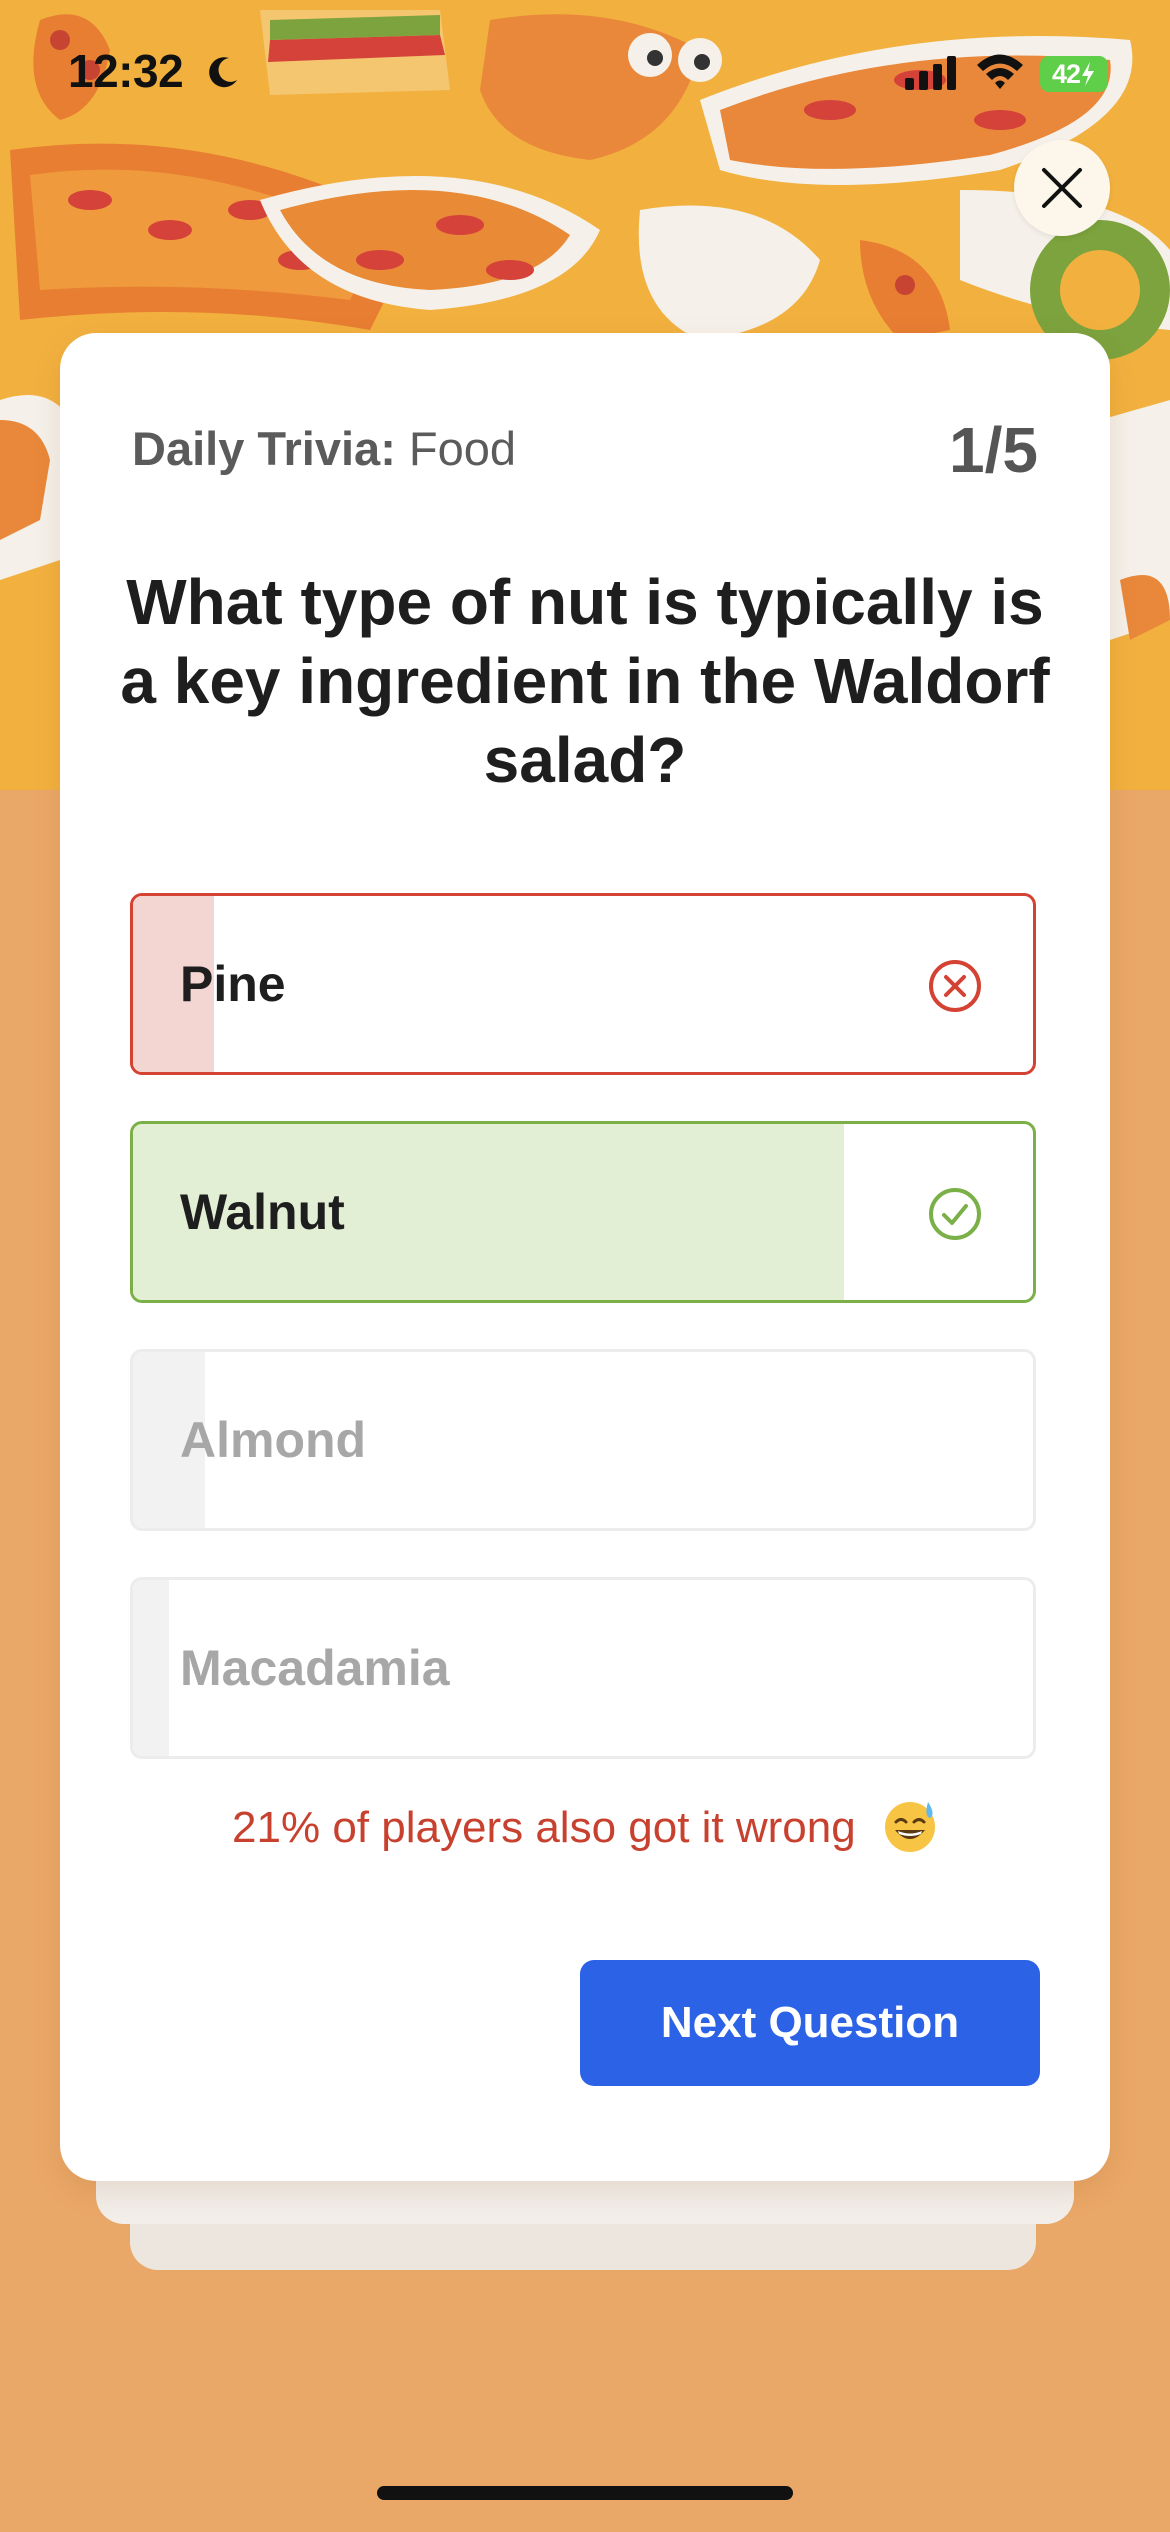 This screenshot has height=2532, width=1170. I want to click on answer-label: Walnut, so click(262, 1212).